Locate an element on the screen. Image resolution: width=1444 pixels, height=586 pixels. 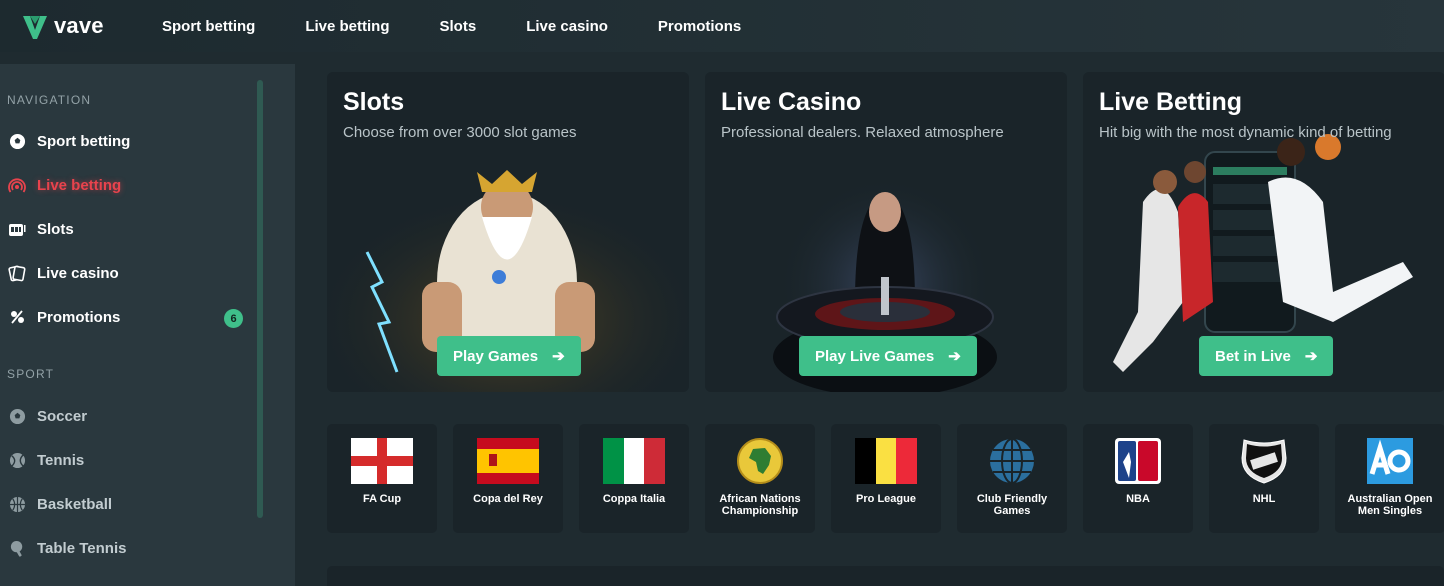
england-flag-icon is located at coordinates (382, 461).